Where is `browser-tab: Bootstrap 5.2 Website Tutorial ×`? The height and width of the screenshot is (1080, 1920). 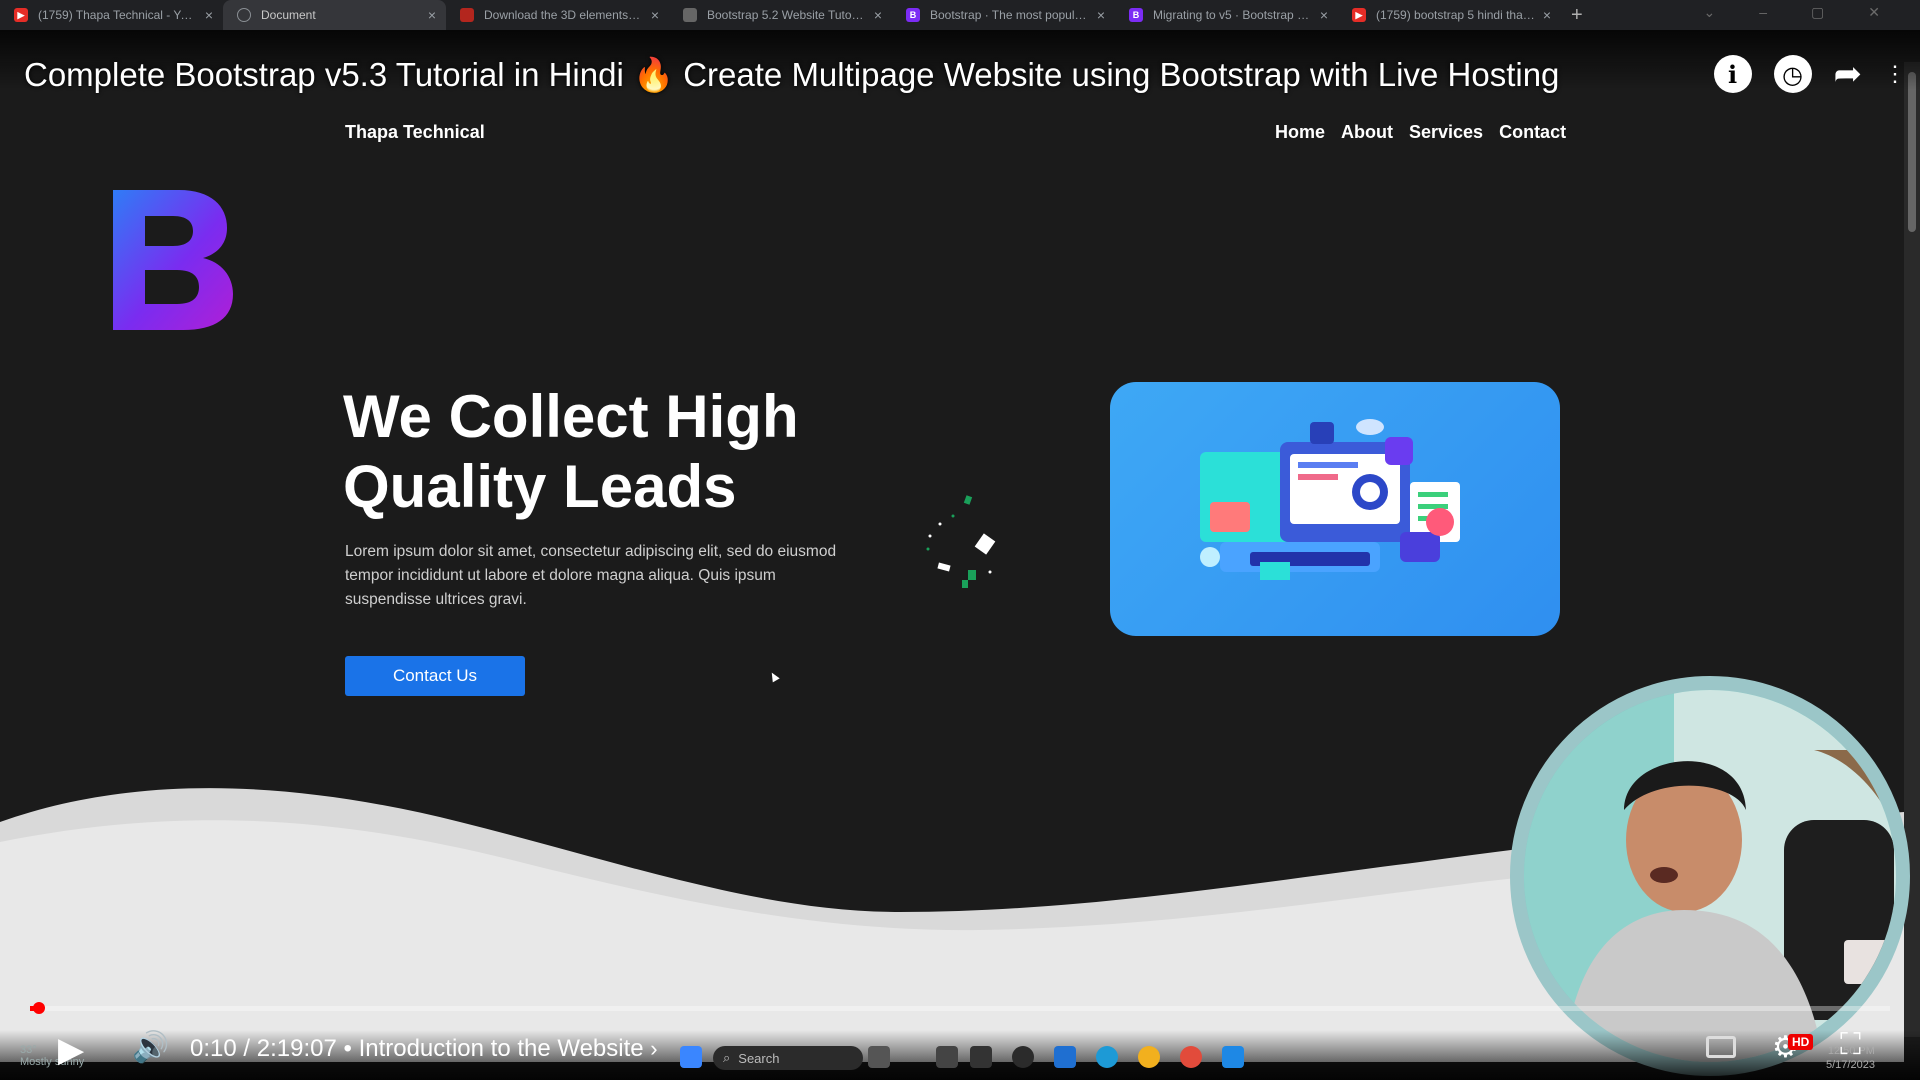
browser-tab: Bootstrap 5.2 Website Tutorial × is located at coordinates (780, 15).